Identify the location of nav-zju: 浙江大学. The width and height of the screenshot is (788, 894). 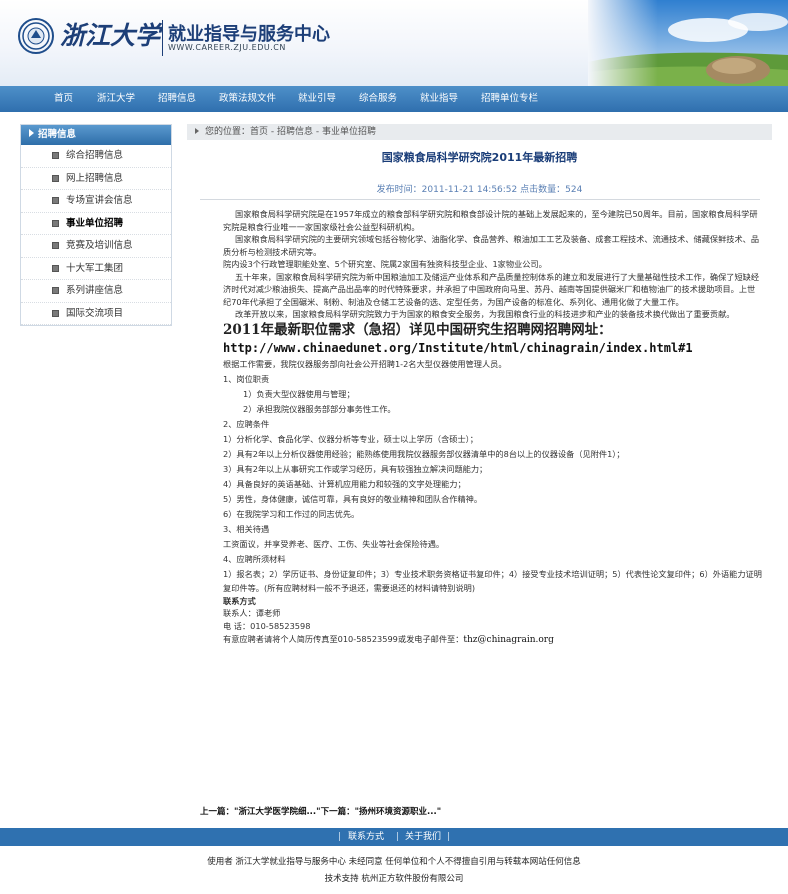
(116, 99).